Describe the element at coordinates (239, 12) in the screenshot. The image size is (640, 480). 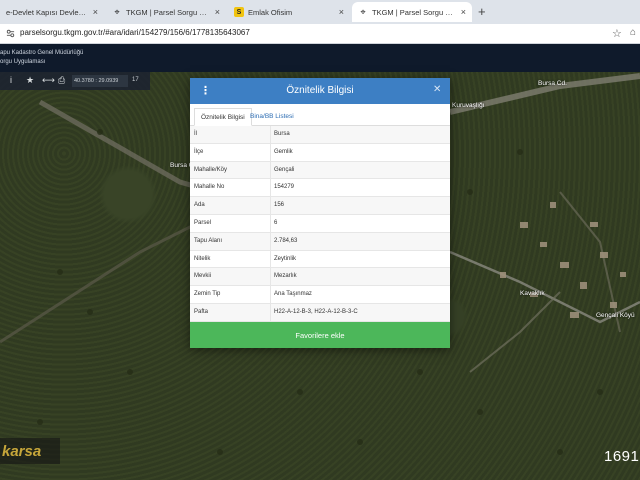
I see `s-logo-icon: S` at that location.